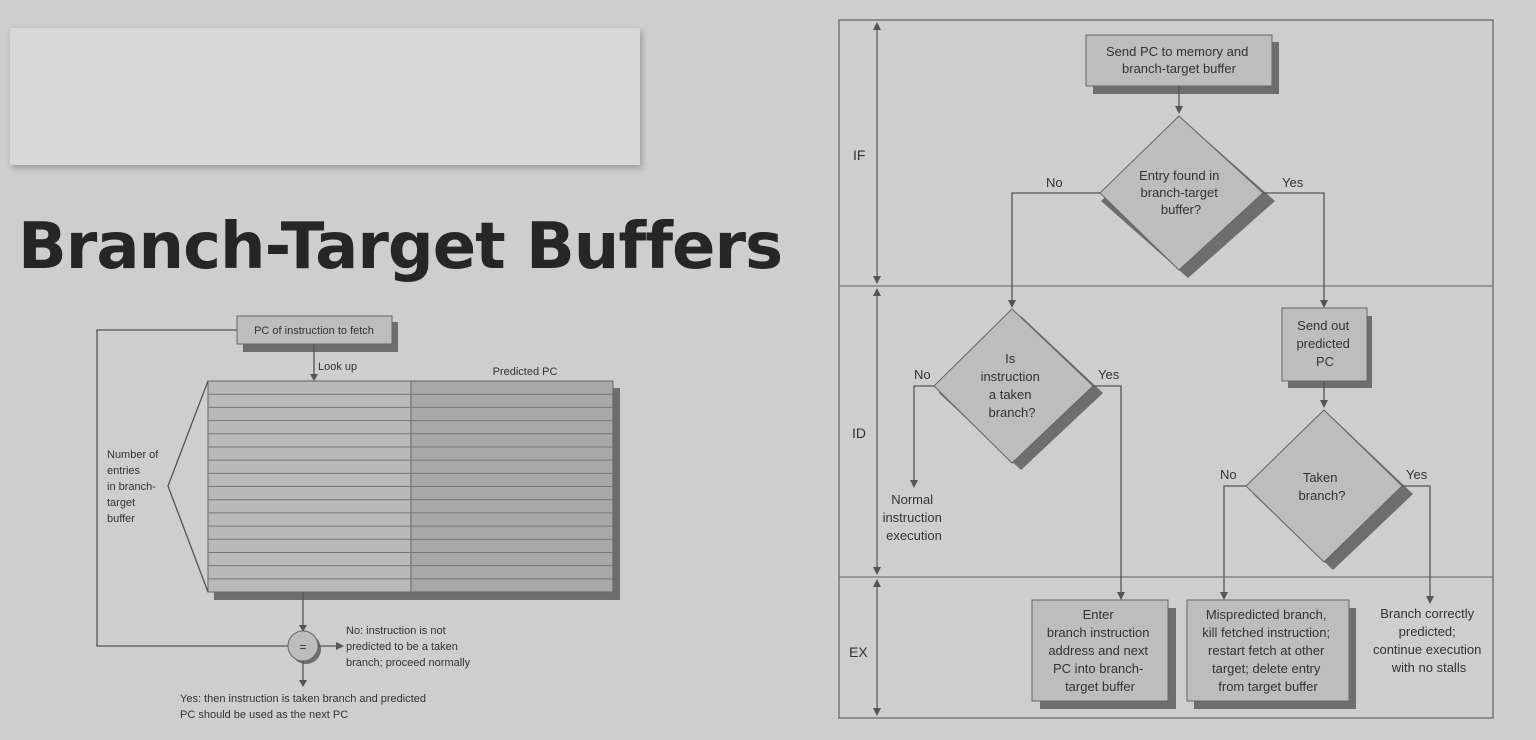 Image resolution: width=1536 pixels, height=740 pixels. I want to click on is-taken-branch-diamond, so click(1013, 386).